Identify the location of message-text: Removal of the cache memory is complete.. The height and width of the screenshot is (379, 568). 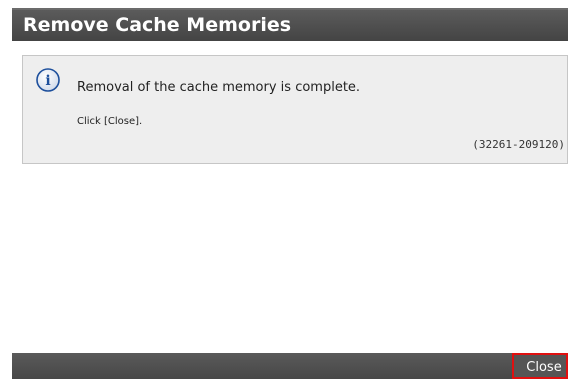
(219, 87).